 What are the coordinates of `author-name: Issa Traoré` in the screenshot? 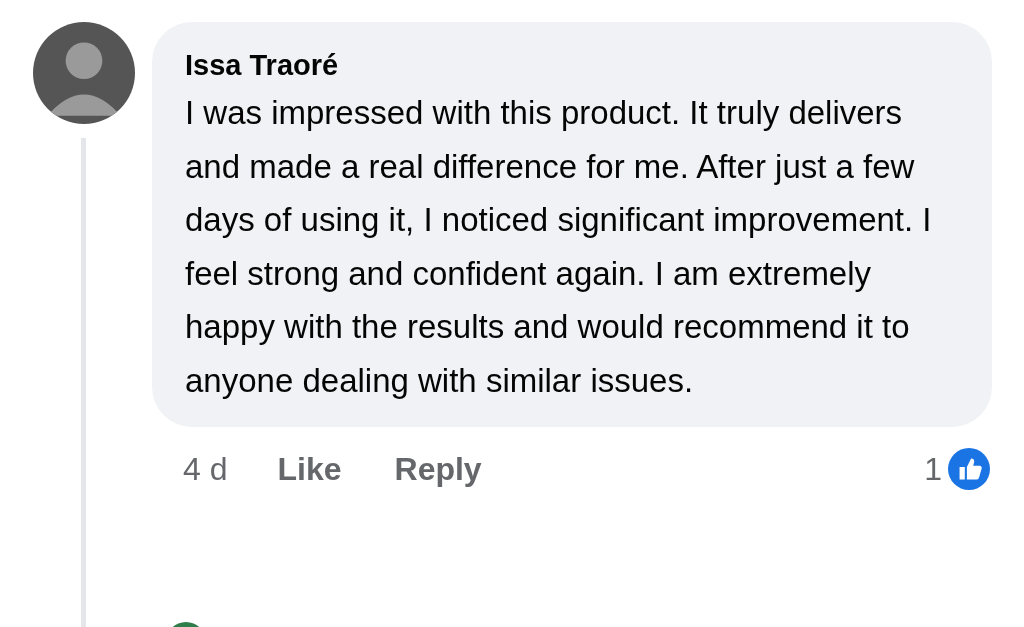 It's located at (573, 65).